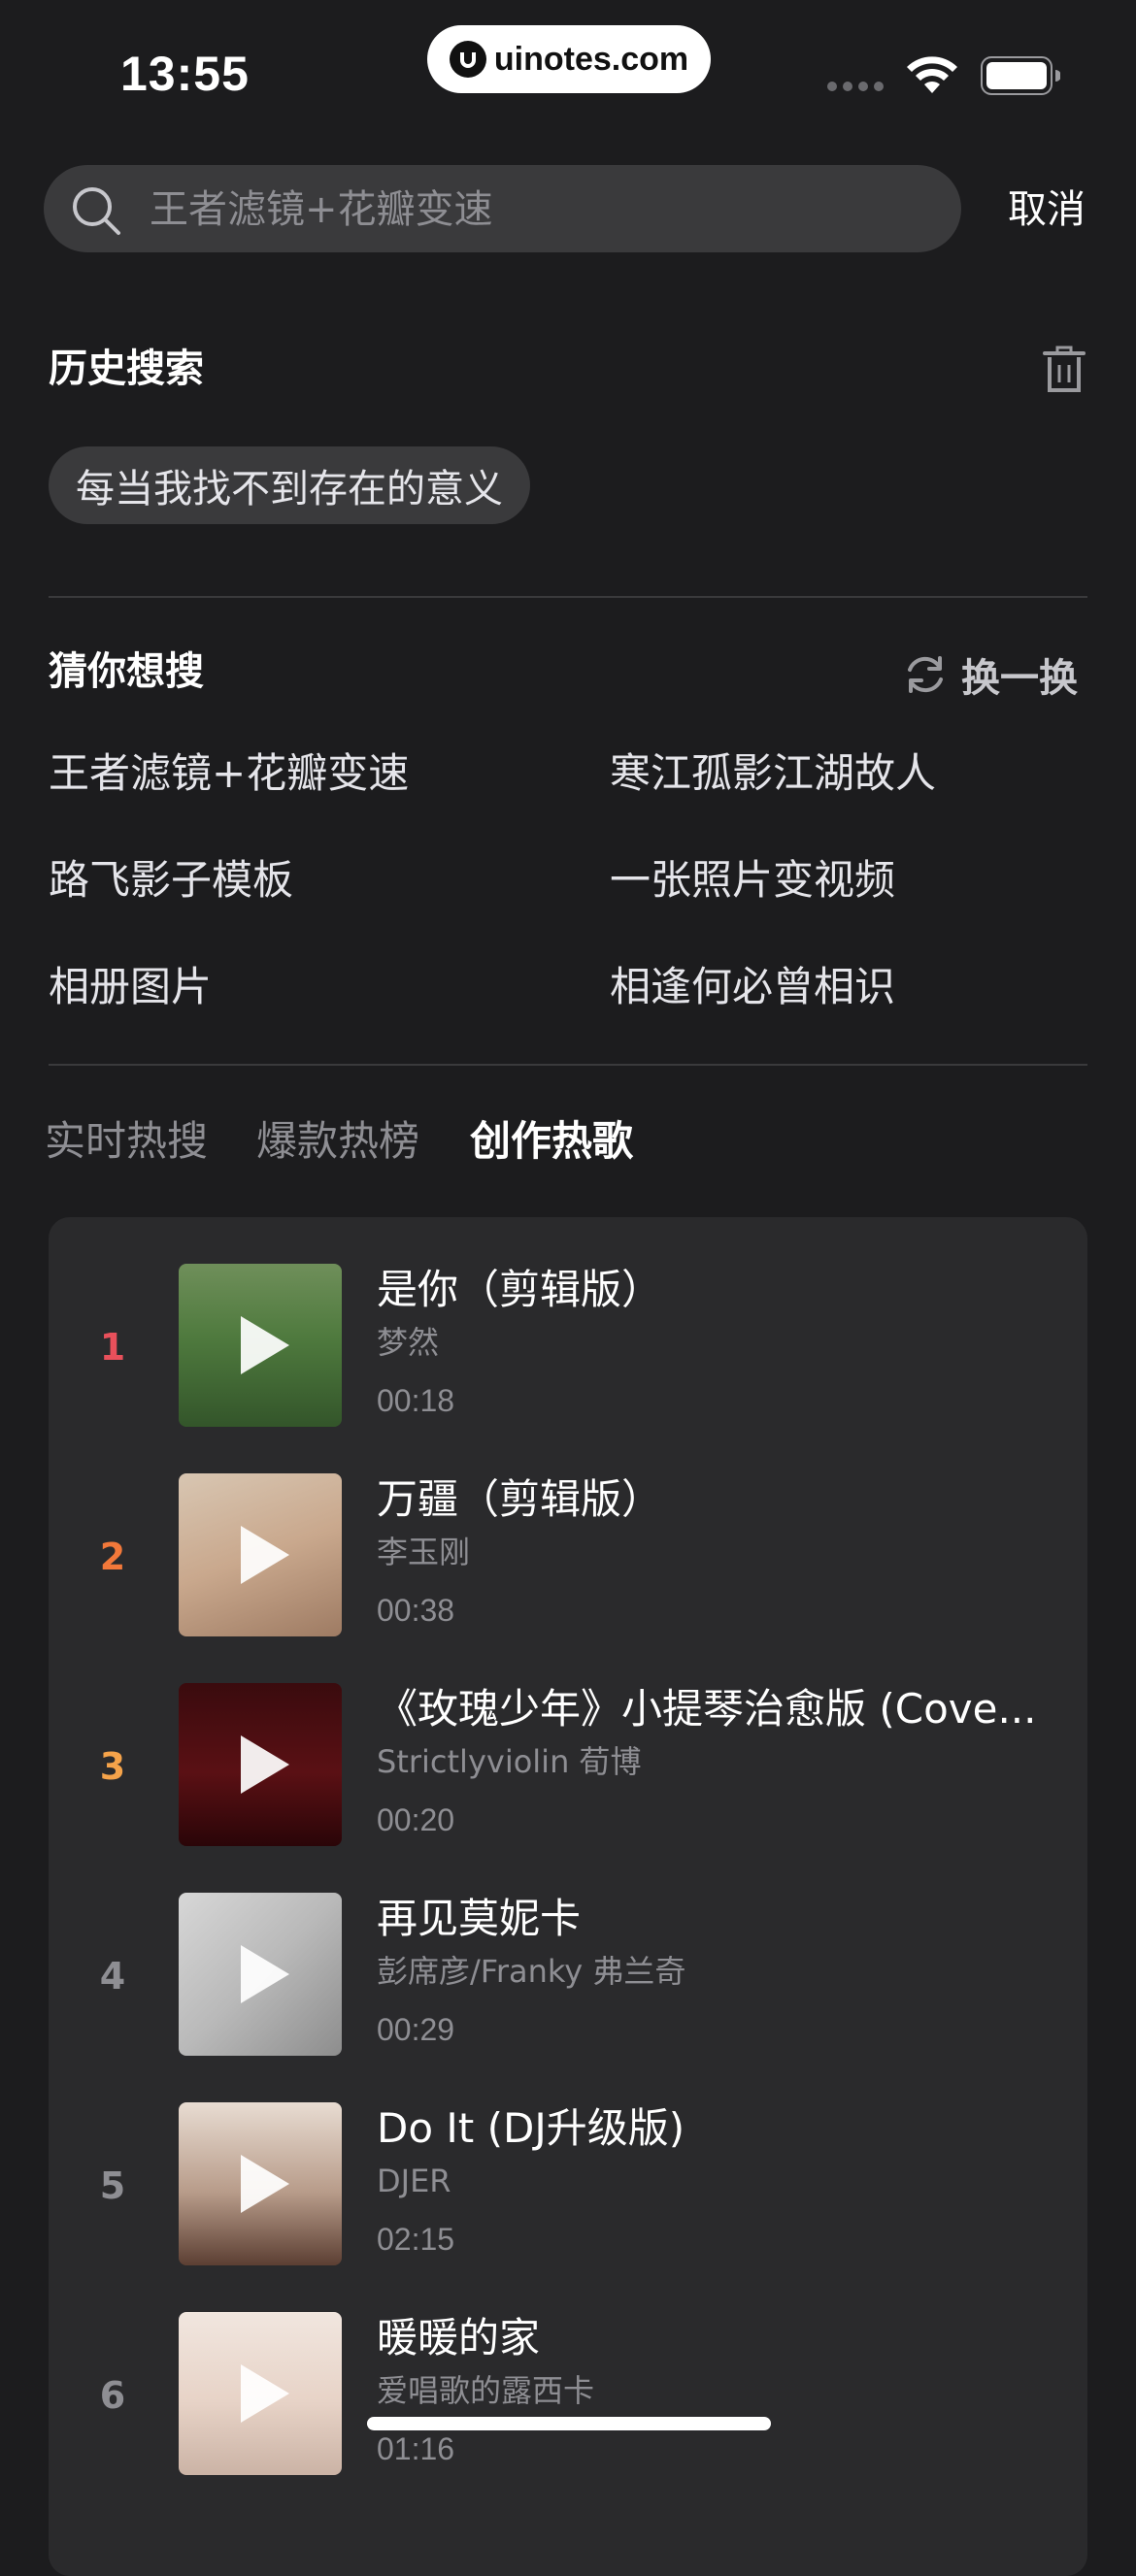 The height and width of the screenshot is (2576, 1136). I want to click on suggestion-item: 相册图片, so click(130, 987).